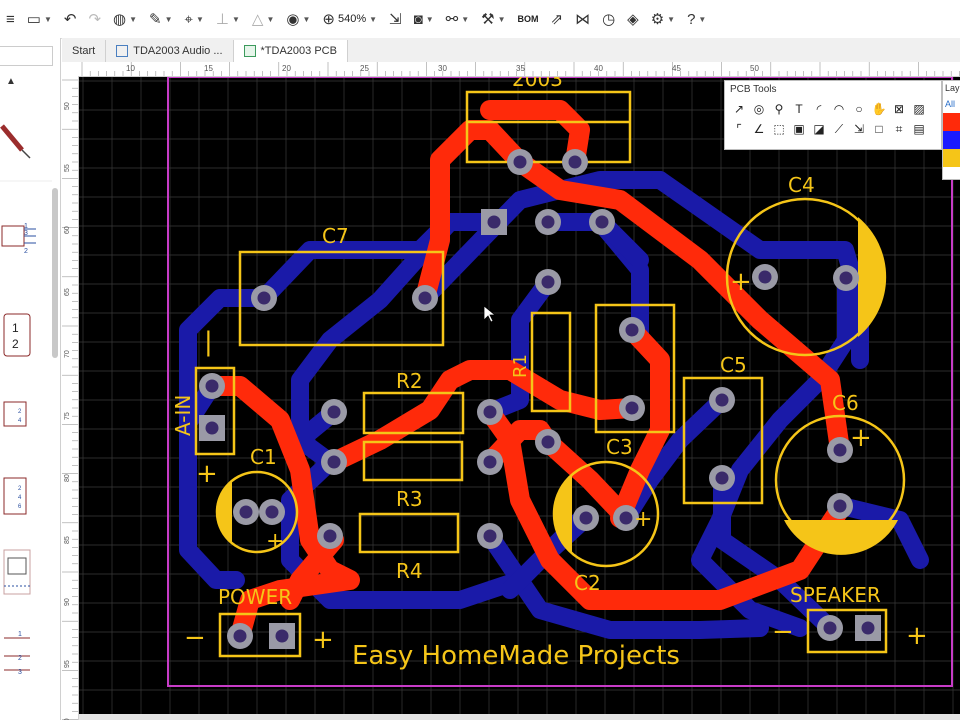  Describe the element at coordinates (349, 19) in the screenshot. I see `zoom-icon: ⊕ 540% ▼` at that location.